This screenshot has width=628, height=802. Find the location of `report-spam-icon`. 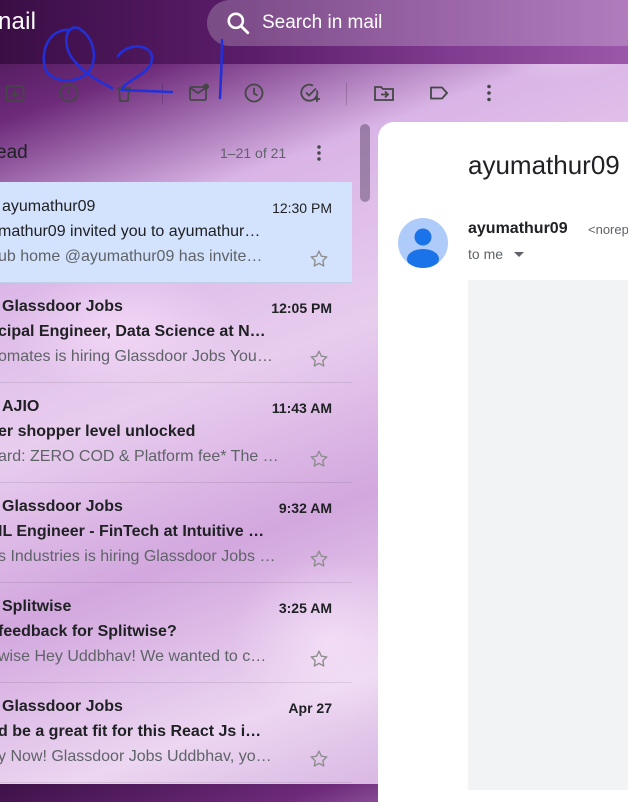

report-spam-icon is located at coordinates (69, 93).